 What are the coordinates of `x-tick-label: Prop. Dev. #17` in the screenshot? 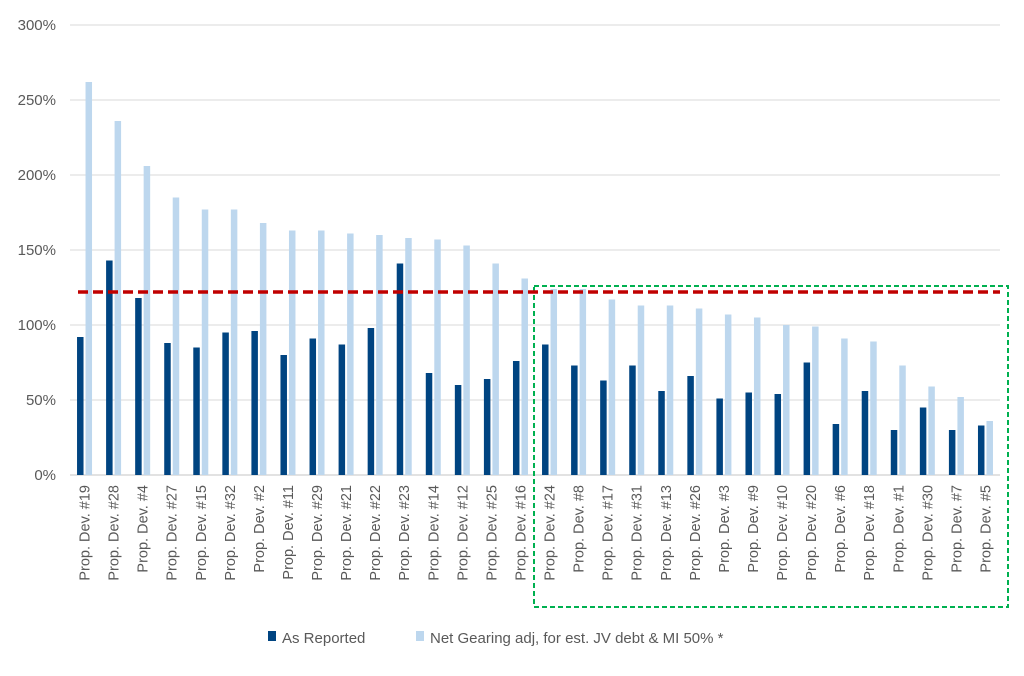 It's located at (609, 533).